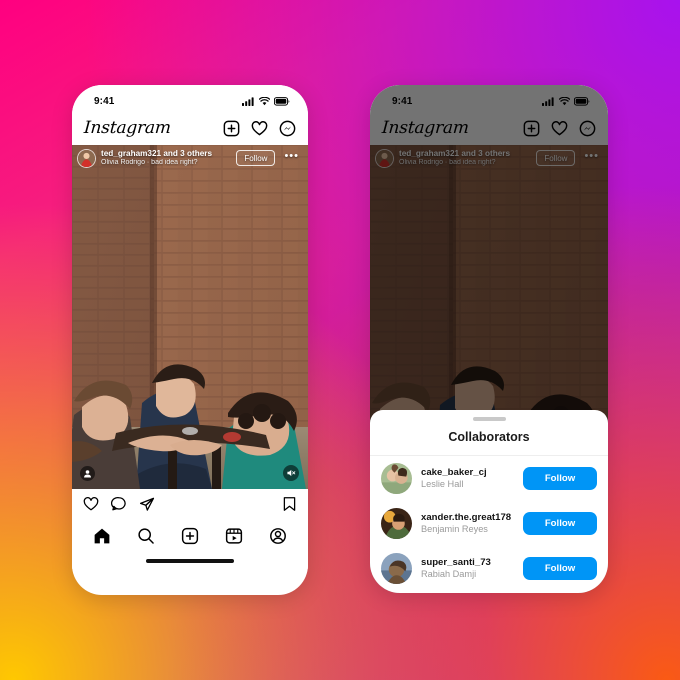  I want to click on status-bar-right: 9:41, so click(489, 98).